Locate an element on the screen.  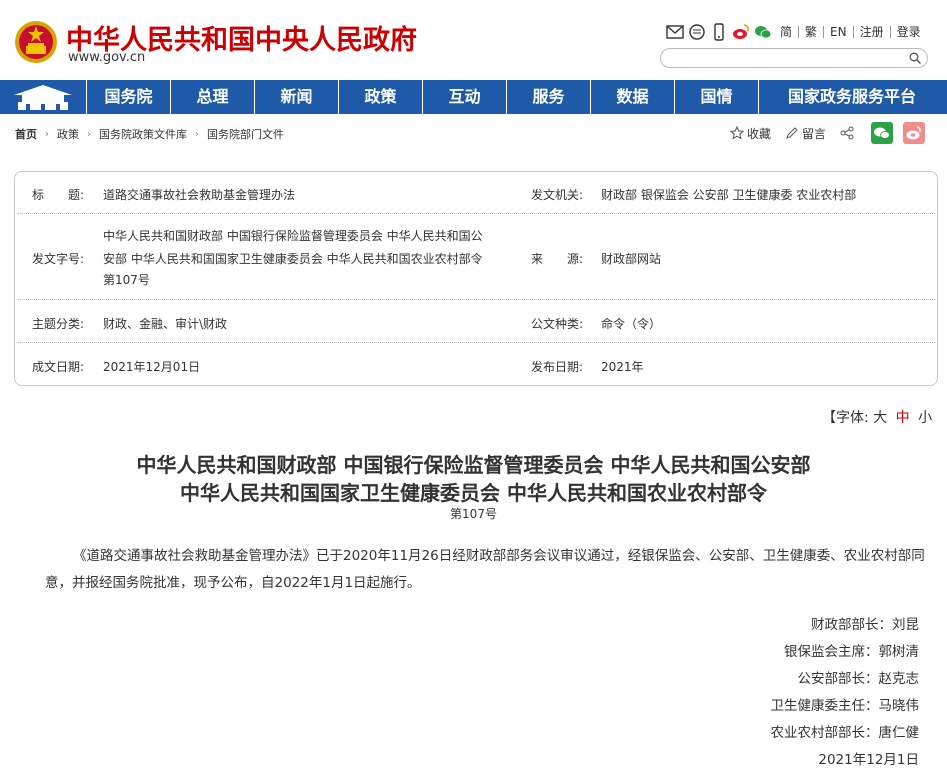
docnum-value-line3: 第107号 is located at coordinates (126, 280).